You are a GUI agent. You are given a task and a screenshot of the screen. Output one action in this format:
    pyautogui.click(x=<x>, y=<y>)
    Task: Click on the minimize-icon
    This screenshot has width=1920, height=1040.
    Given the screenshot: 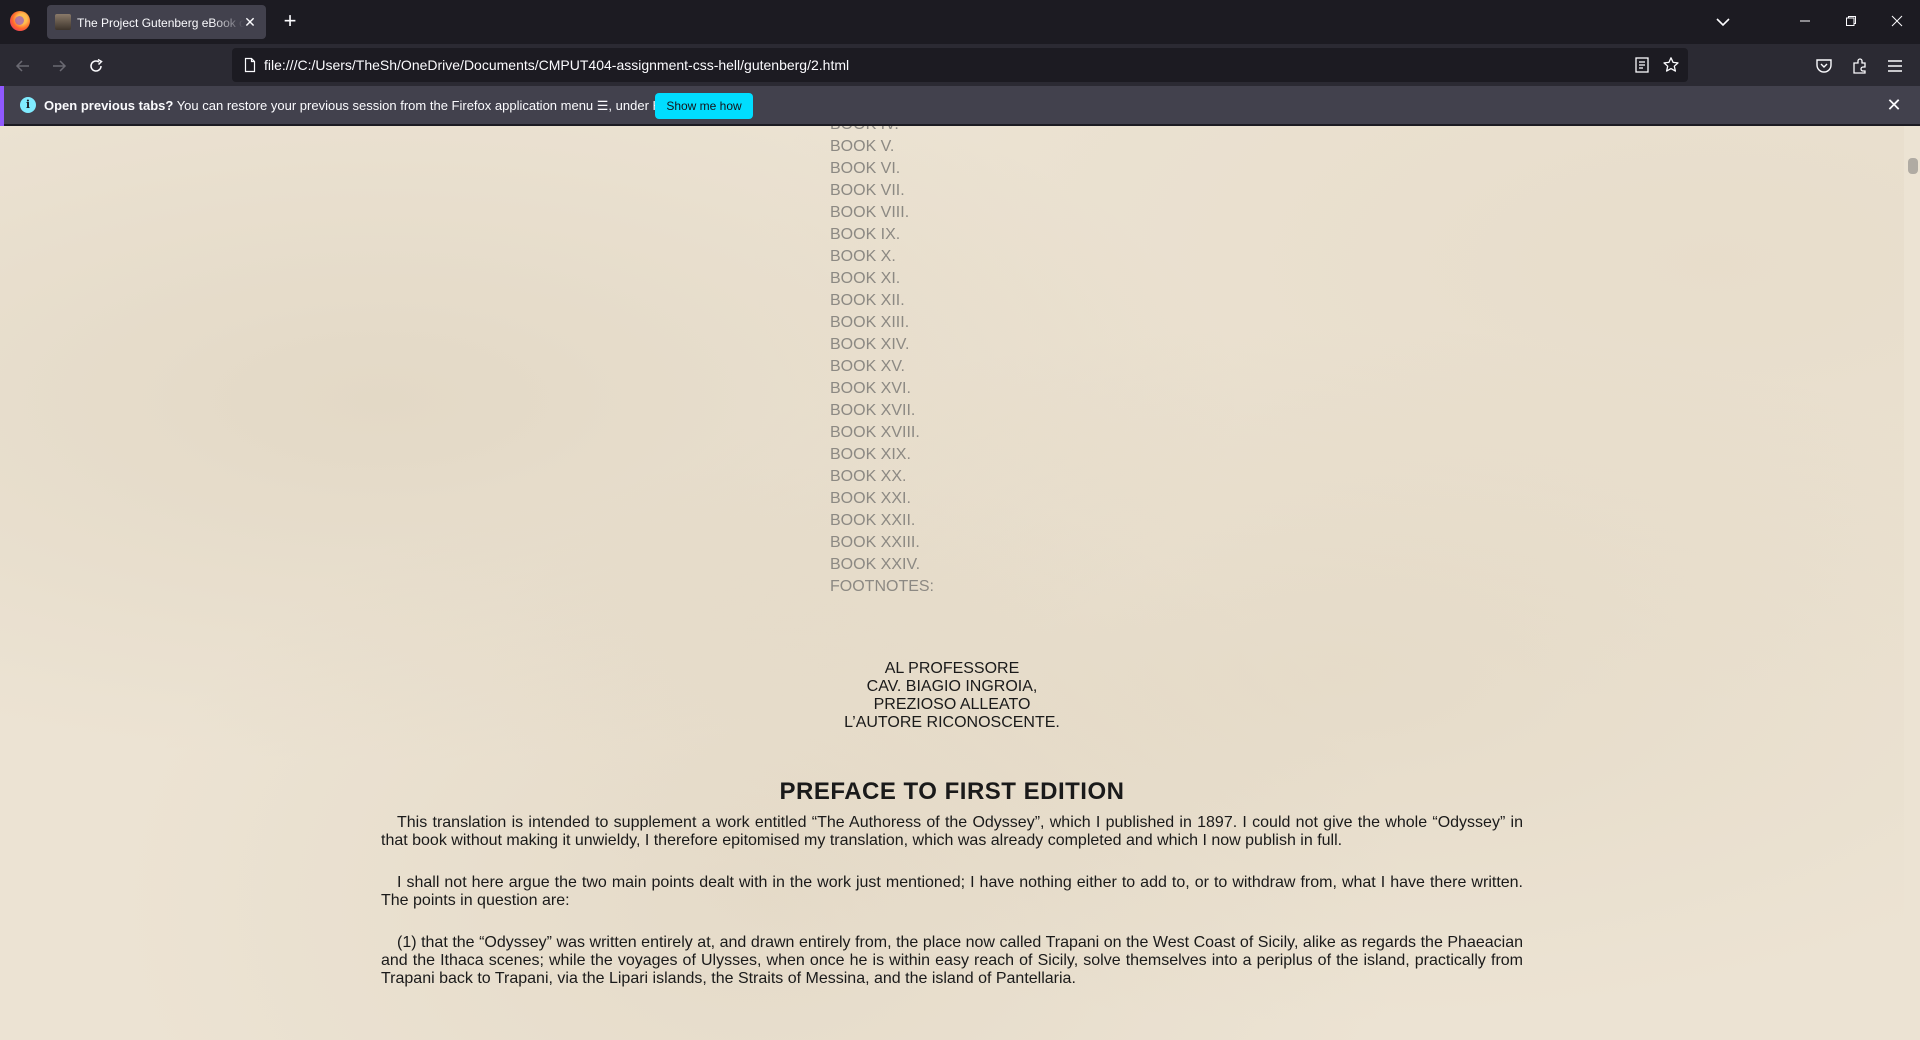 What is the action you would take?
    pyautogui.click(x=1805, y=22)
    